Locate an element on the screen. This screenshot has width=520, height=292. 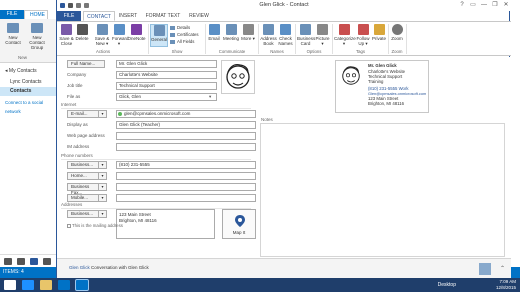
phone-home-field is located at coordinates (186, 176).